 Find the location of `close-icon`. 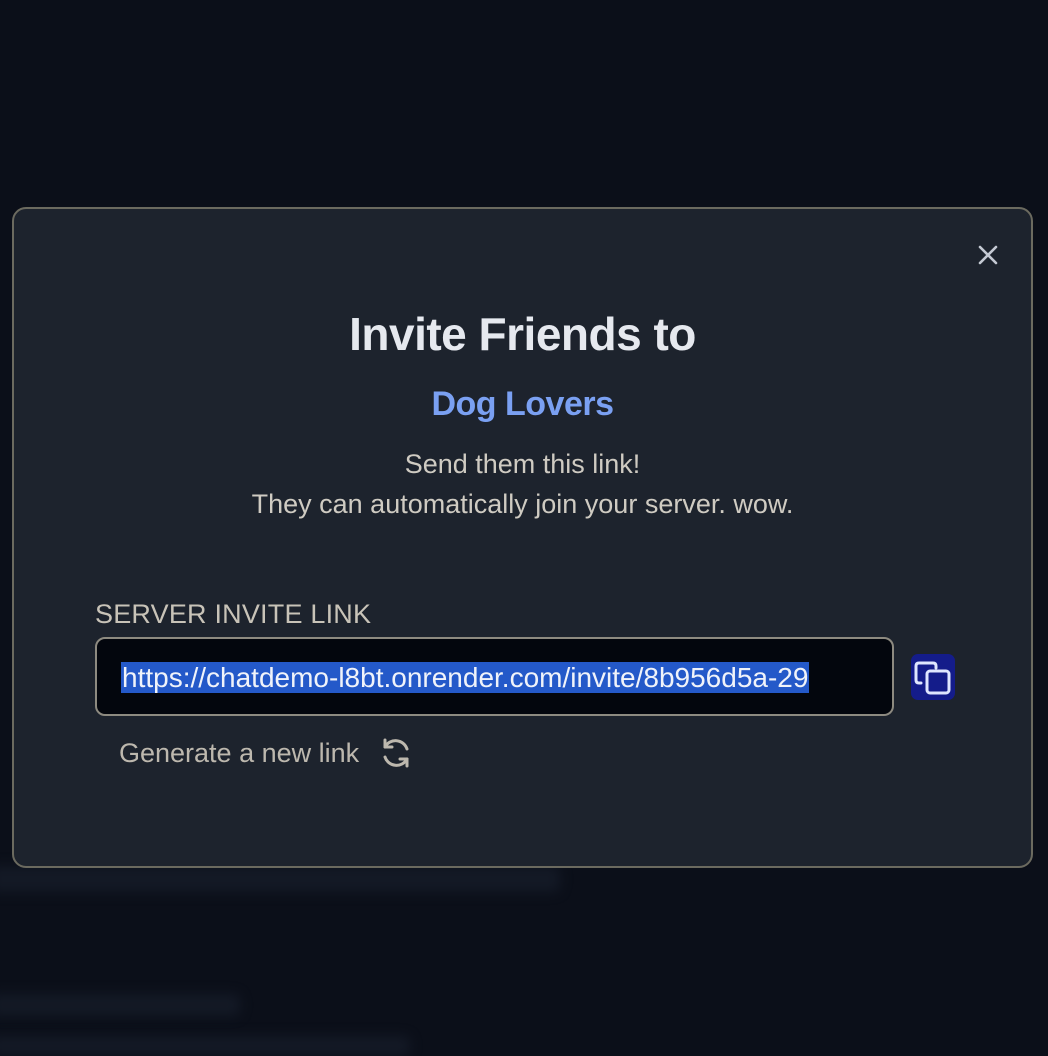

close-icon is located at coordinates (988, 255).